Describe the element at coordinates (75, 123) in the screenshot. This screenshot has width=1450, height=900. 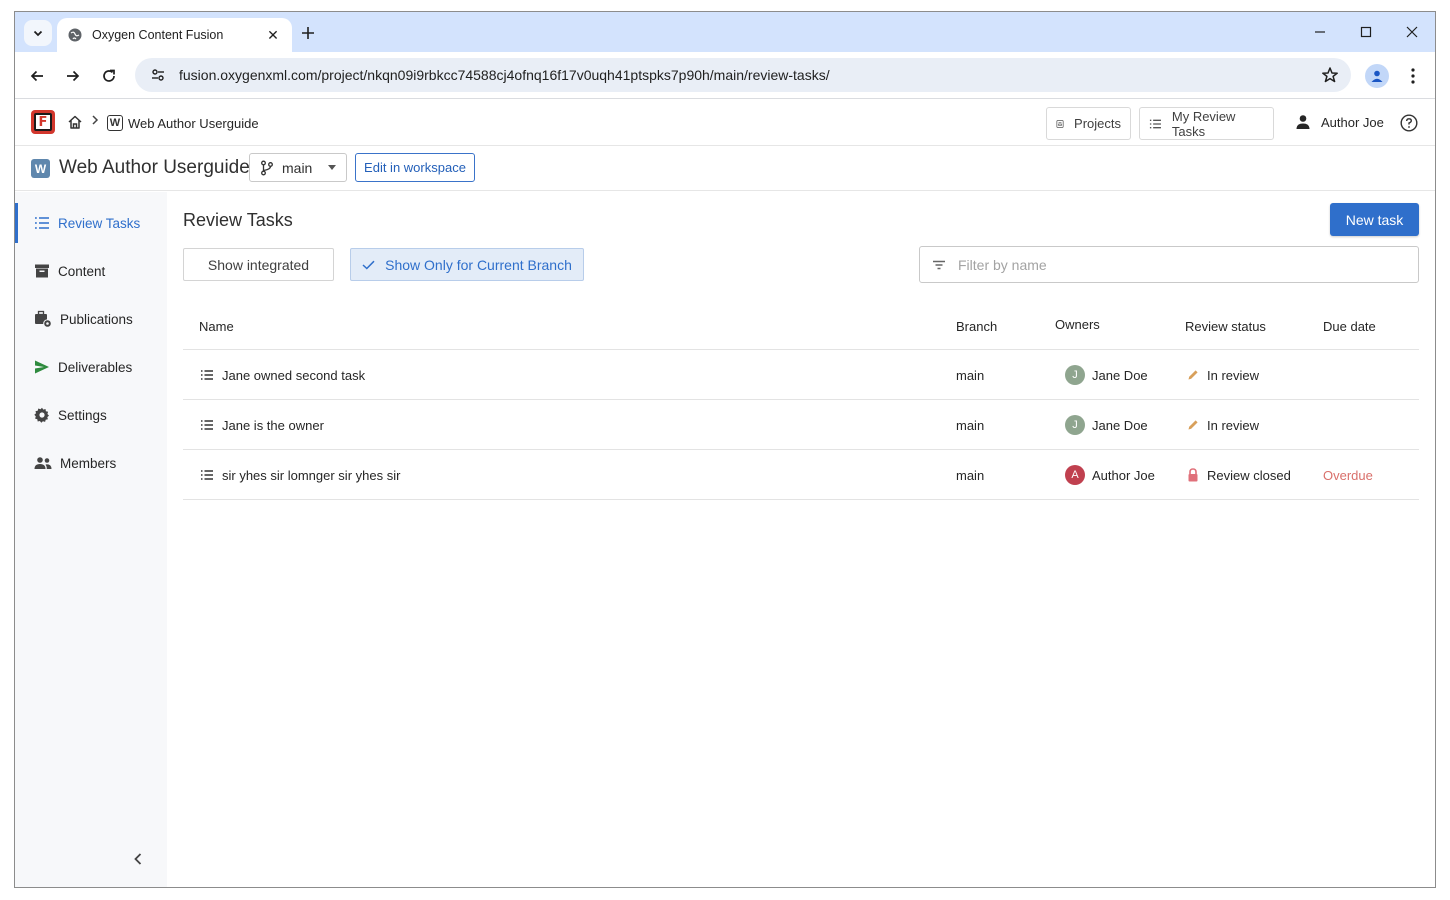
I see `home-icon` at that location.